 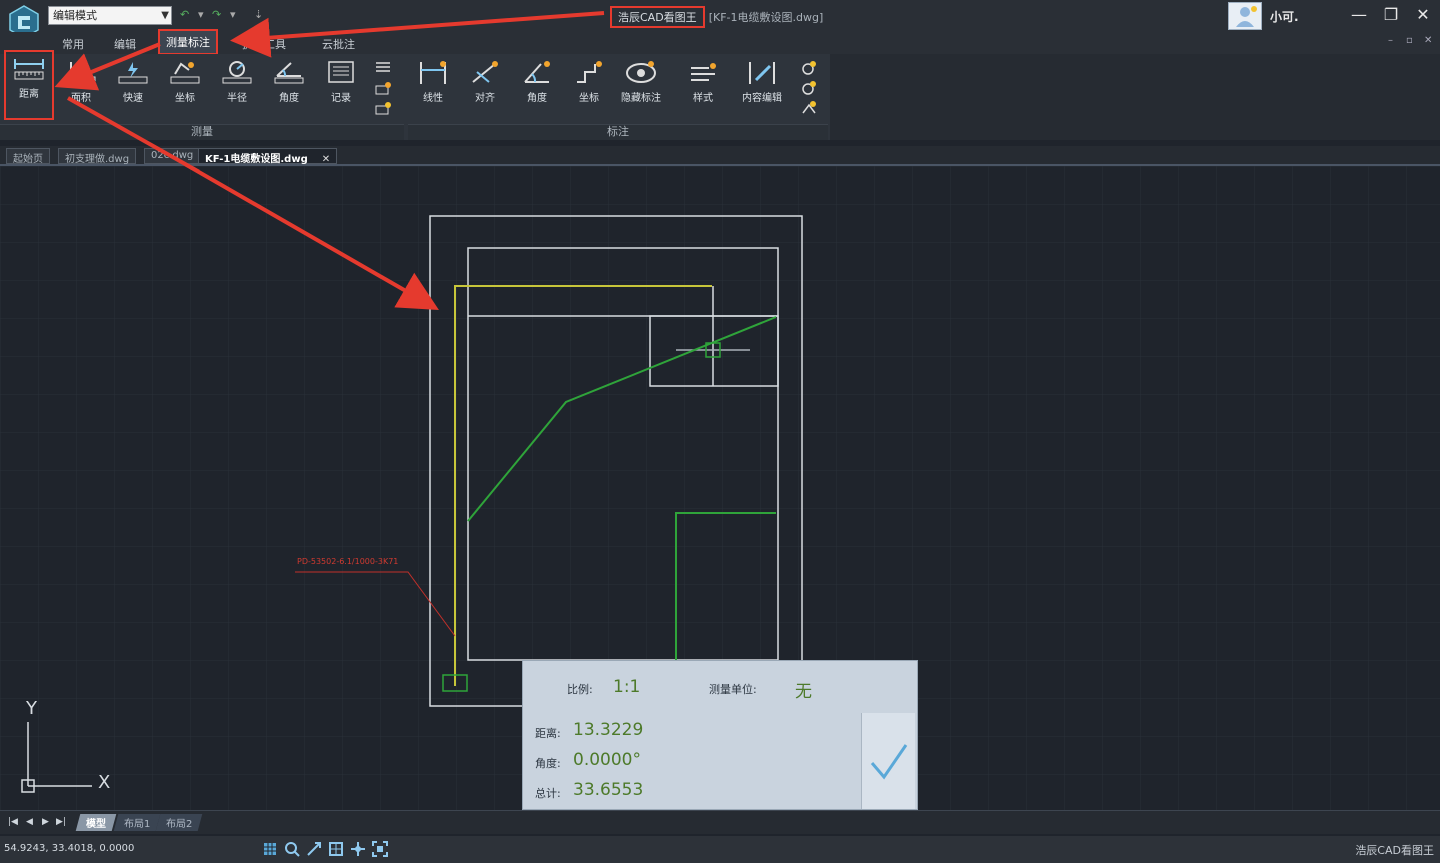 I want to click on last-layout-icon: ▶|, so click(x=61, y=822).